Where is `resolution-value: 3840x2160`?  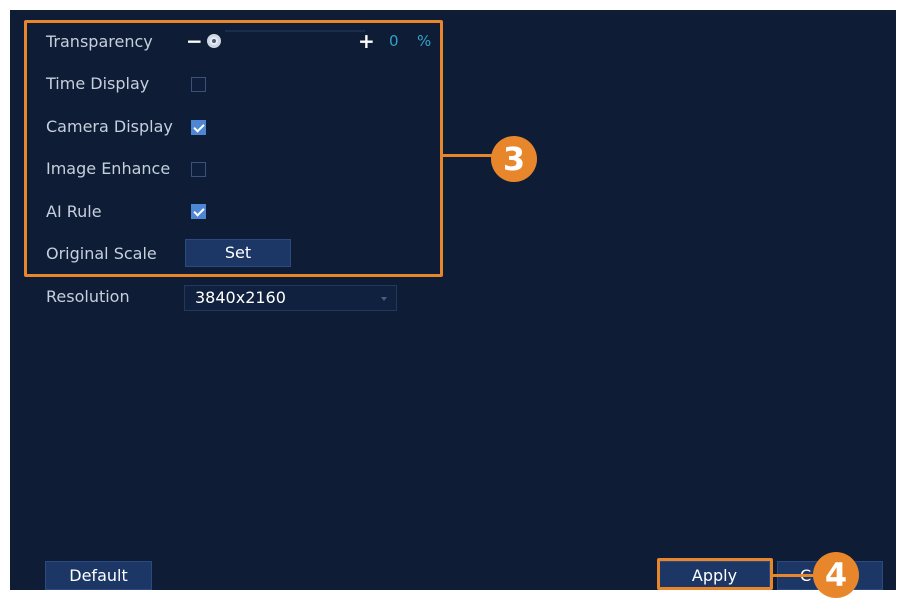
resolution-value: 3840x2160 is located at coordinates (240, 297).